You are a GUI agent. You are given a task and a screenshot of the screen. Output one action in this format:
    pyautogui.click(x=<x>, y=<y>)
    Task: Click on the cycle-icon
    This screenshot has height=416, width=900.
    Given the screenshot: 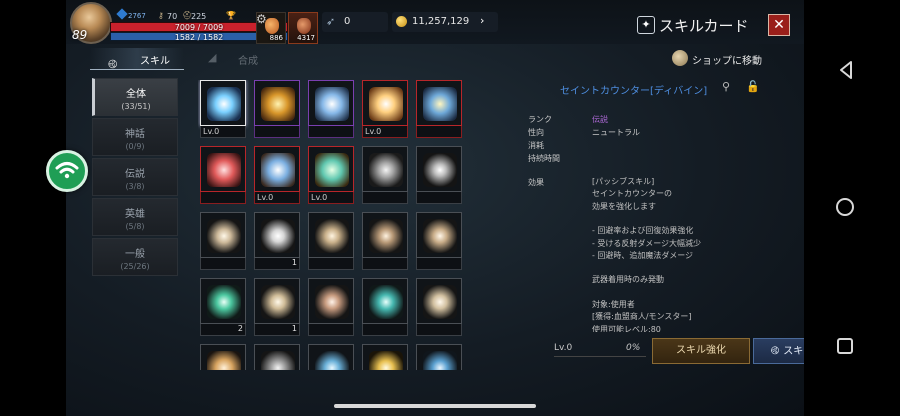 What is the action you would take?
    pyautogui.click(x=386, y=302)
    